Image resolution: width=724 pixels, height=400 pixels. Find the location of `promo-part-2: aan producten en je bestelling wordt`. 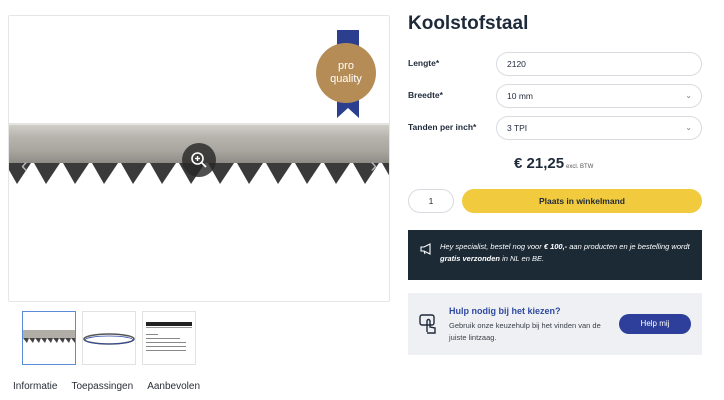

promo-part-2: aan producten en je bestelling wordt is located at coordinates (628, 246).